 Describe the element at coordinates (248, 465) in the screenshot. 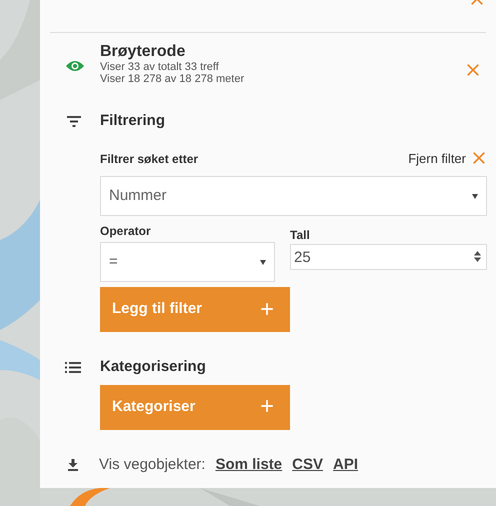

I see `export-link: Som liste` at that location.